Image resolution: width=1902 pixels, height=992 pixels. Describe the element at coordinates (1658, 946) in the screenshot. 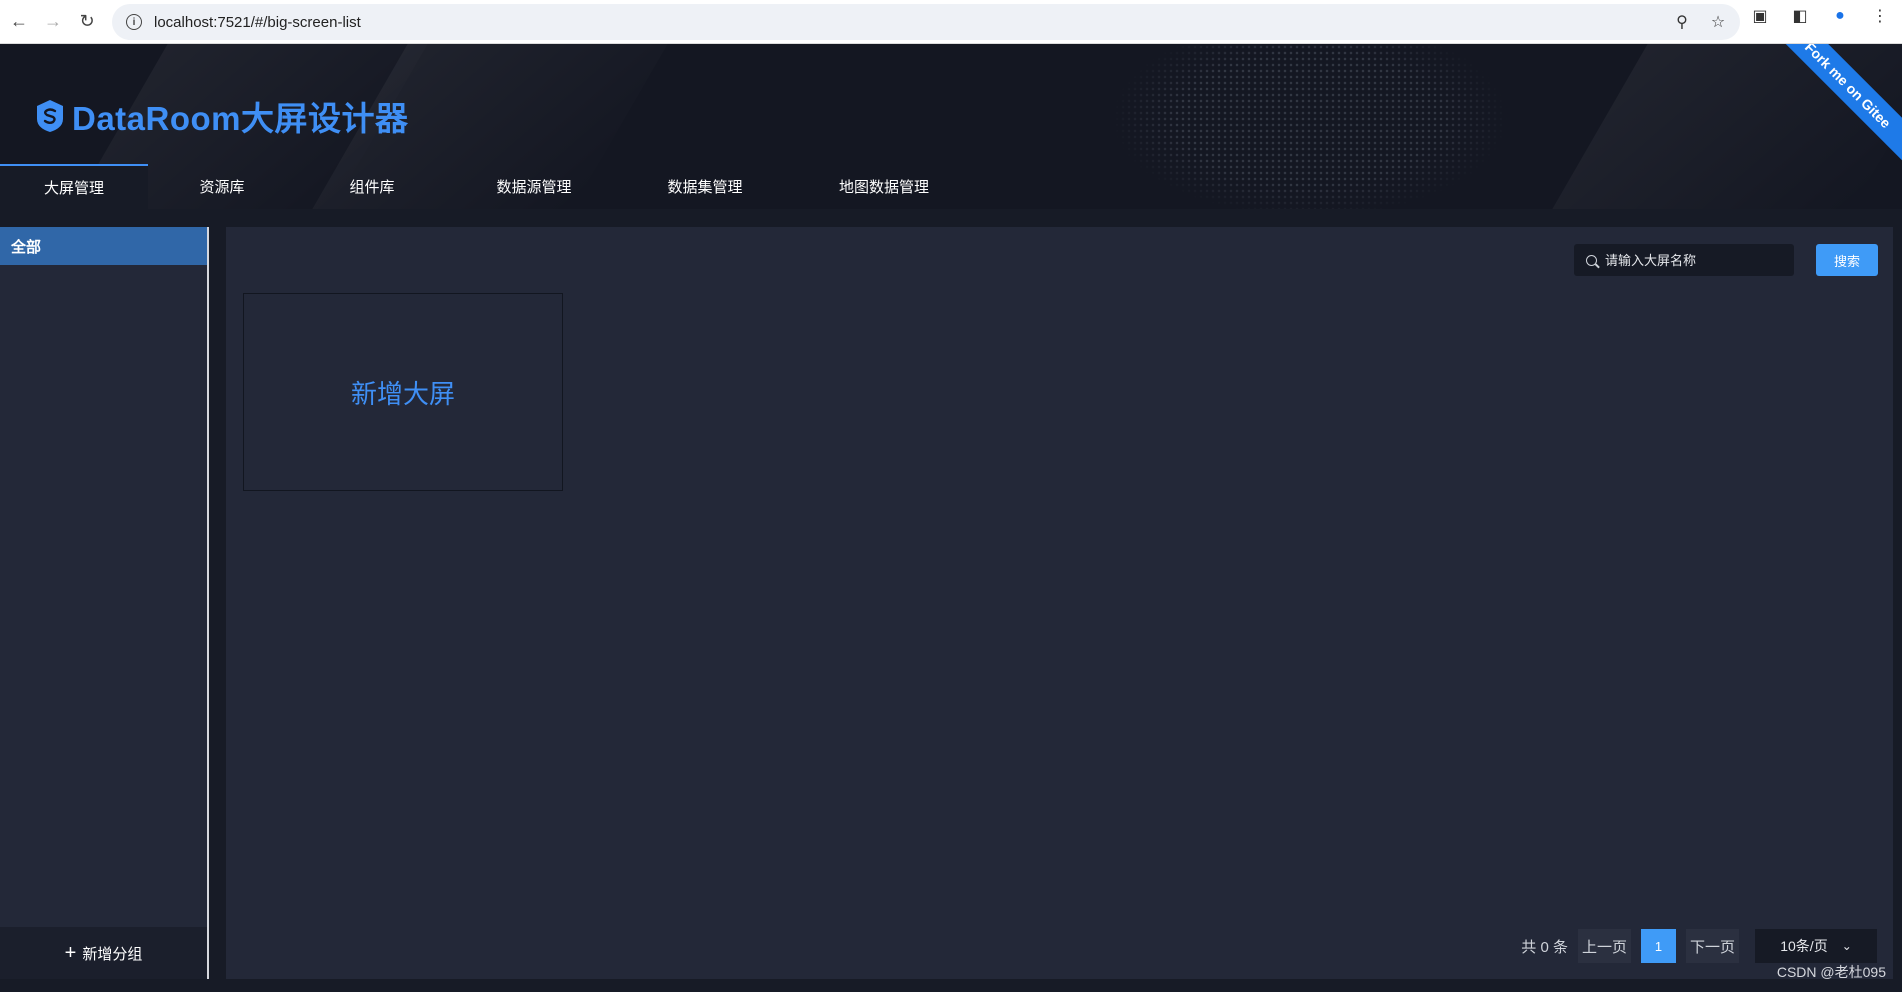

I see `page-number-current: 1` at that location.